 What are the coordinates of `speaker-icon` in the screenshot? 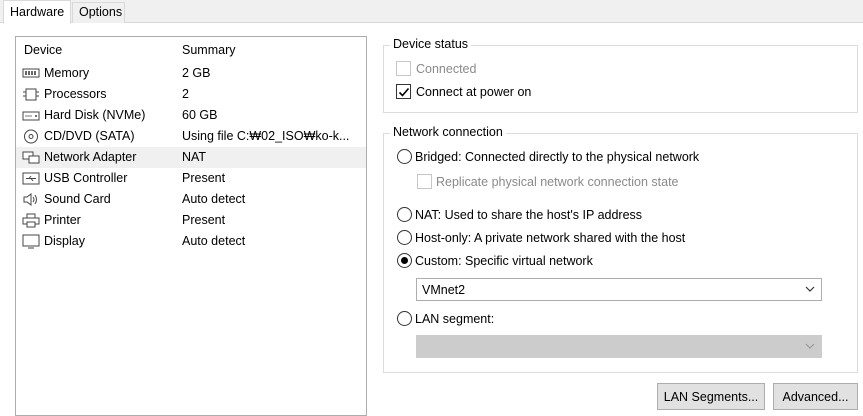 It's located at (31, 199).